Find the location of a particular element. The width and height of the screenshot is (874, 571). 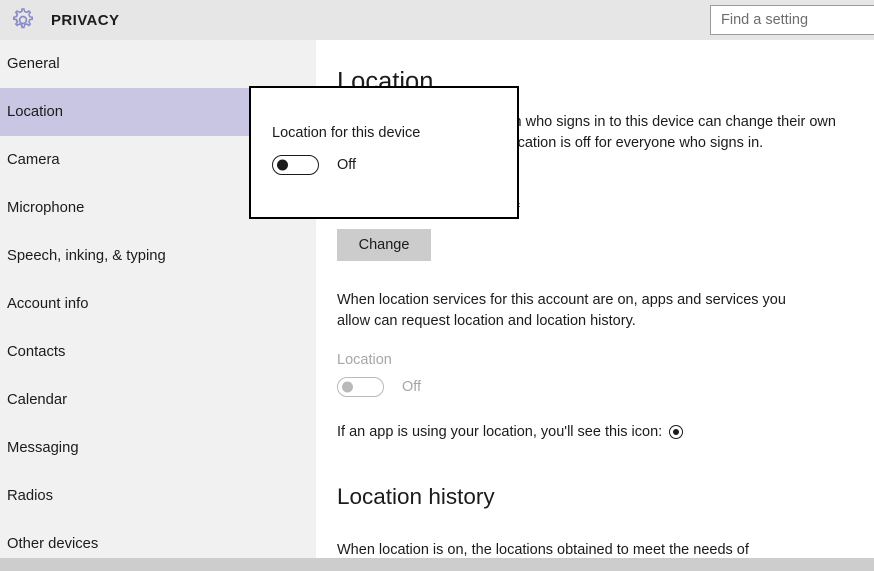

location-history-heading: Location history is located at coordinates (416, 496).